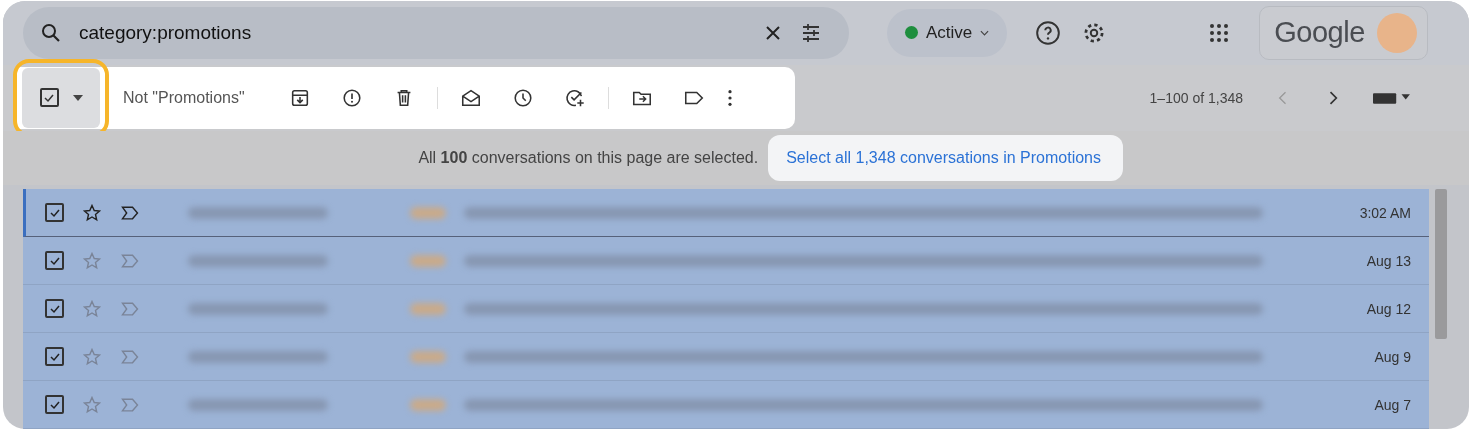 The image size is (1472, 432). Describe the element at coordinates (1388, 260) in the screenshot. I see `email-time: Aug 13` at that location.